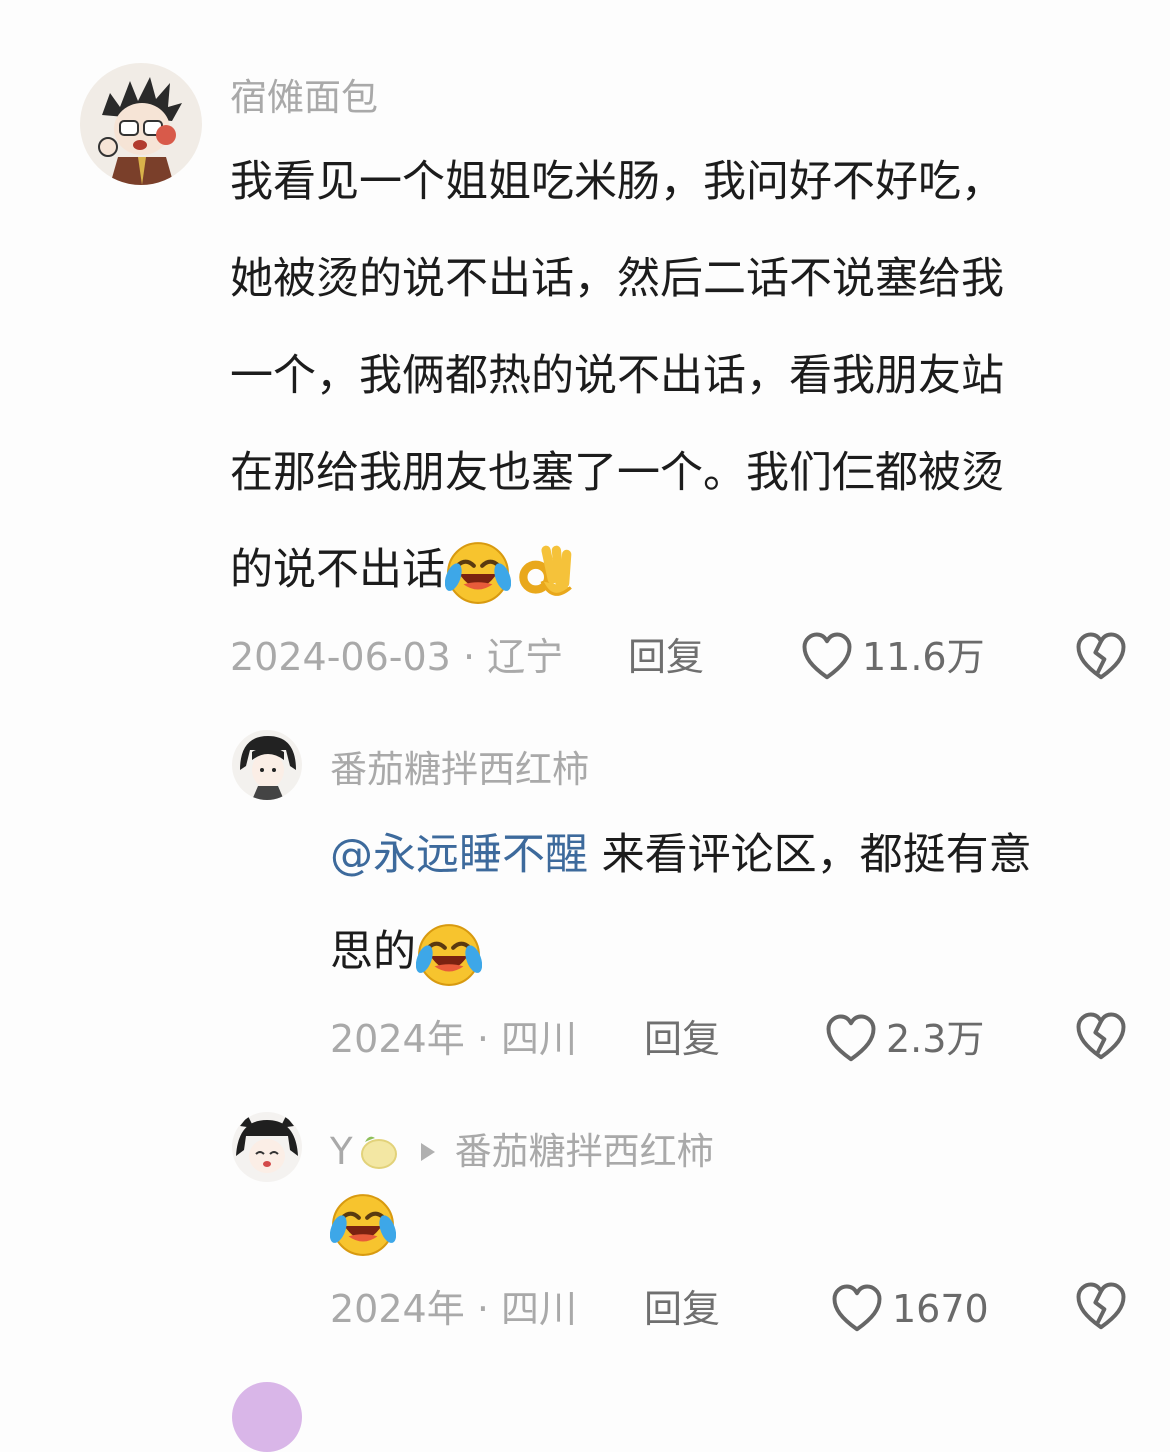 This screenshot has height=1452, width=1170. I want to click on username: 宿傩面包, so click(304, 98).